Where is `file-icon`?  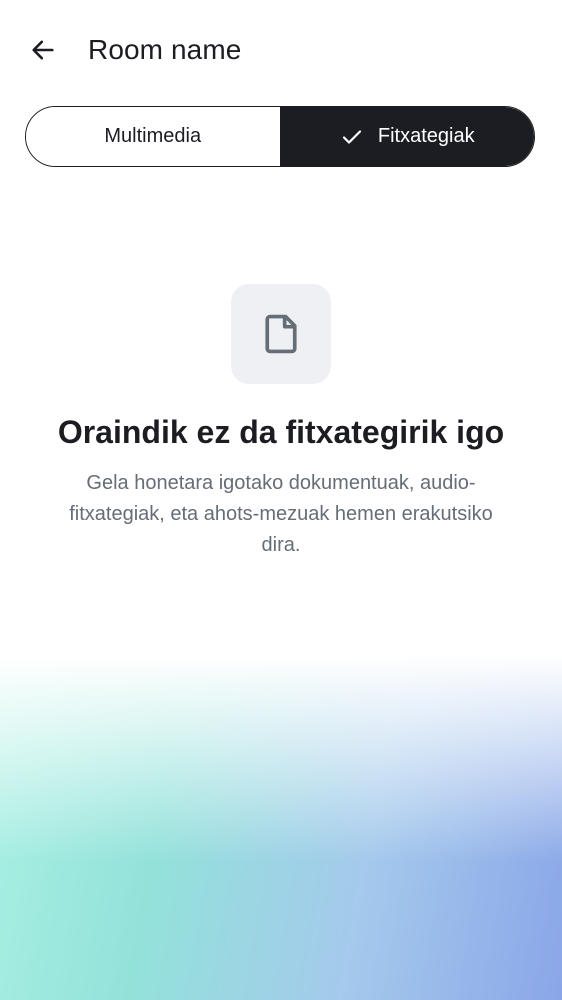 file-icon is located at coordinates (281, 334).